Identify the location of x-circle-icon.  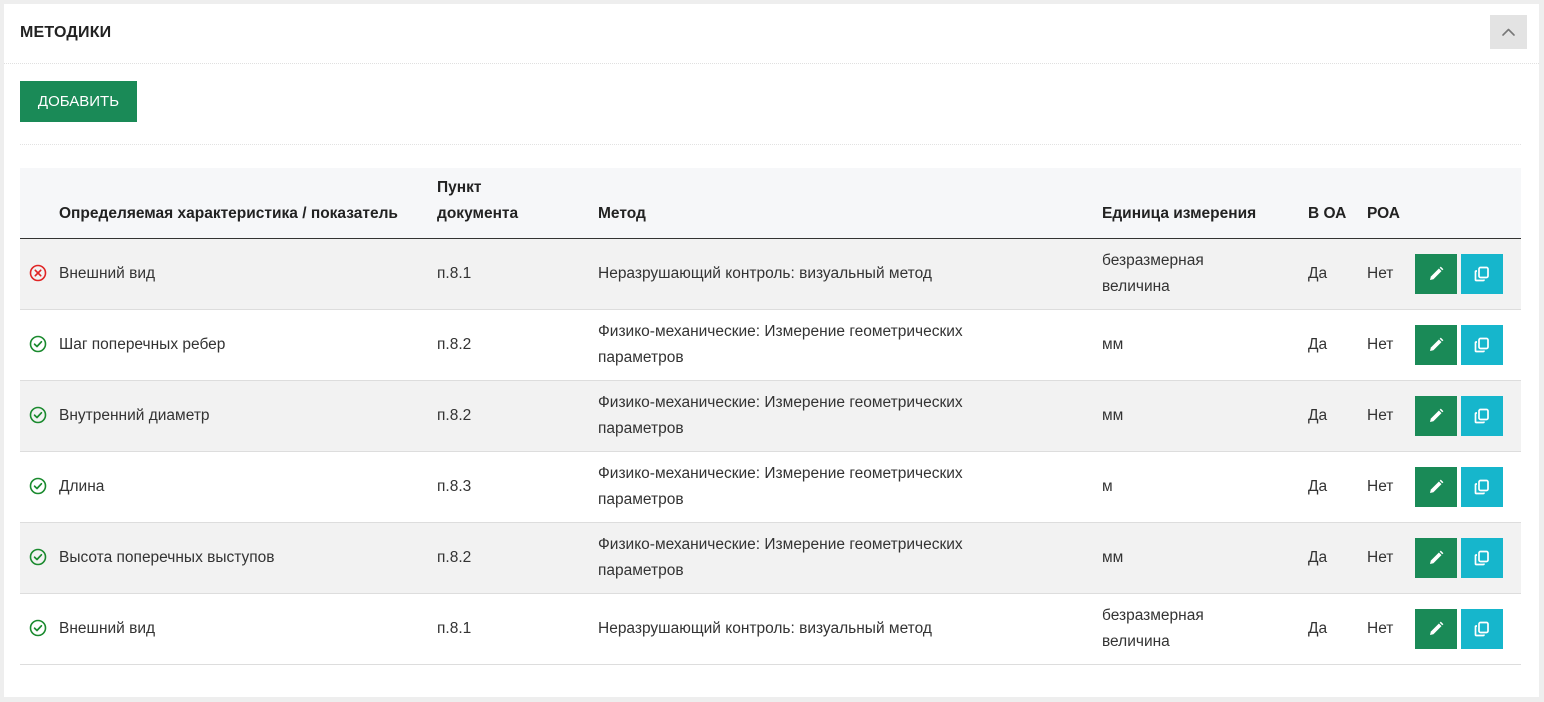
(38, 273).